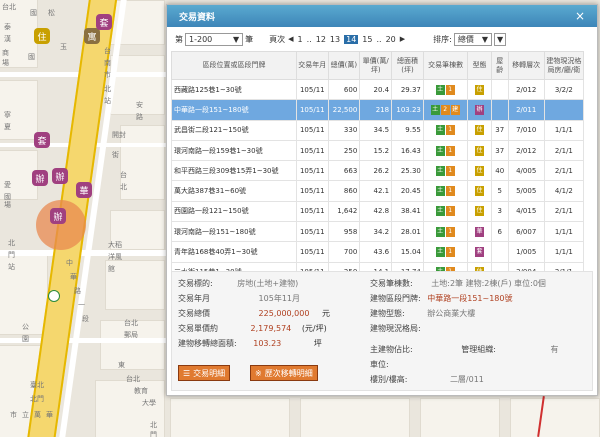 This screenshot has height=437, width=600. Describe the element at coordinates (141, 391) in the screenshot. I see `map-label: 教育` at that location.